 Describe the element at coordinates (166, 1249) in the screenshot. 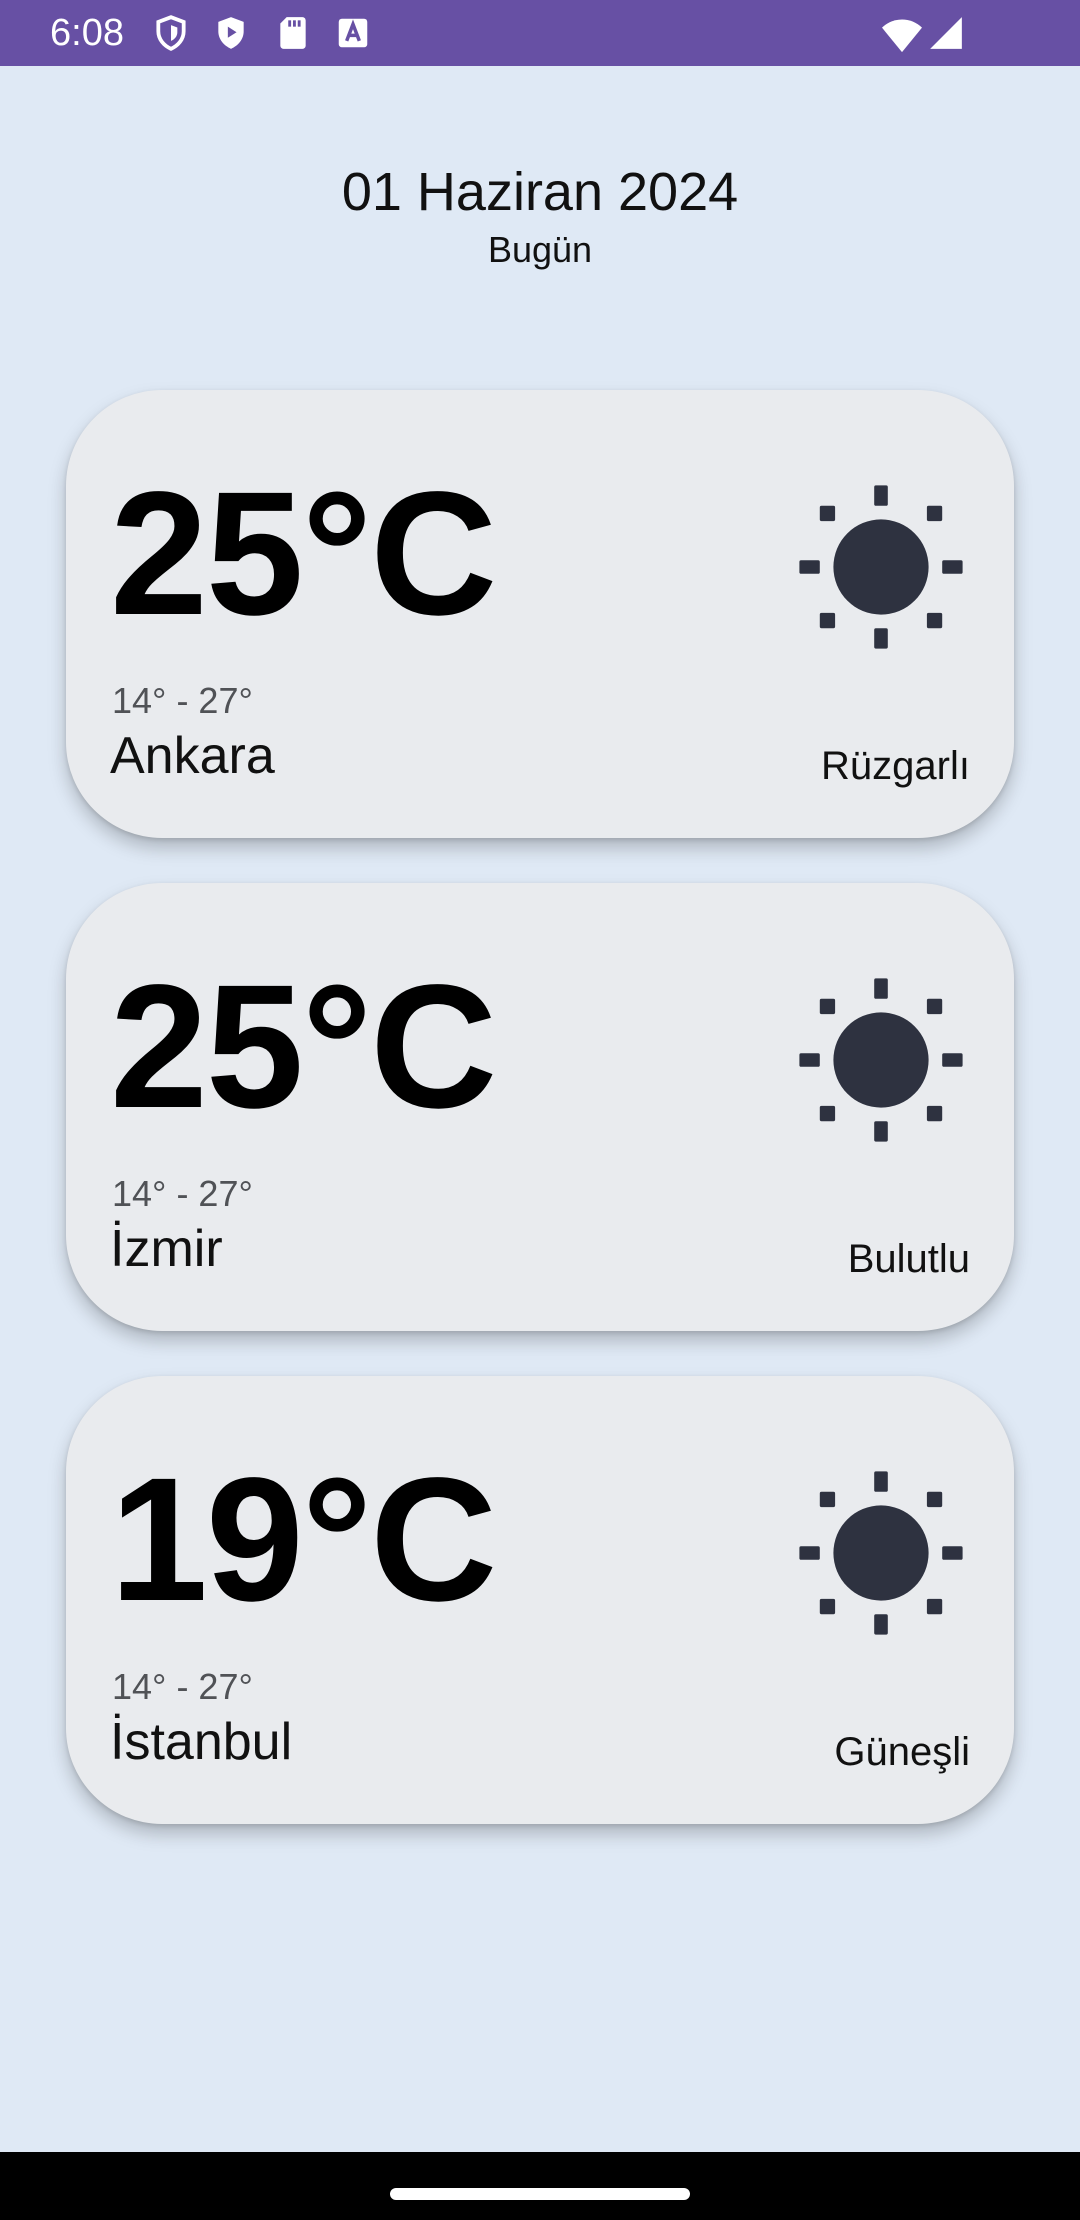

I see `city-name: İzmir` at that location.